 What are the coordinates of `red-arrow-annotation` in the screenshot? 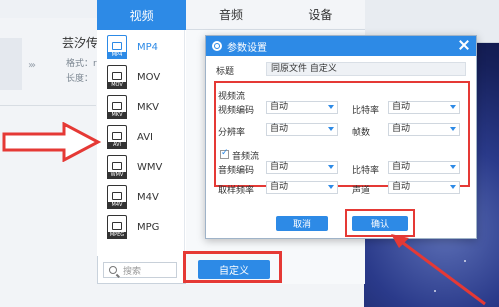 It's located at (52, 142).